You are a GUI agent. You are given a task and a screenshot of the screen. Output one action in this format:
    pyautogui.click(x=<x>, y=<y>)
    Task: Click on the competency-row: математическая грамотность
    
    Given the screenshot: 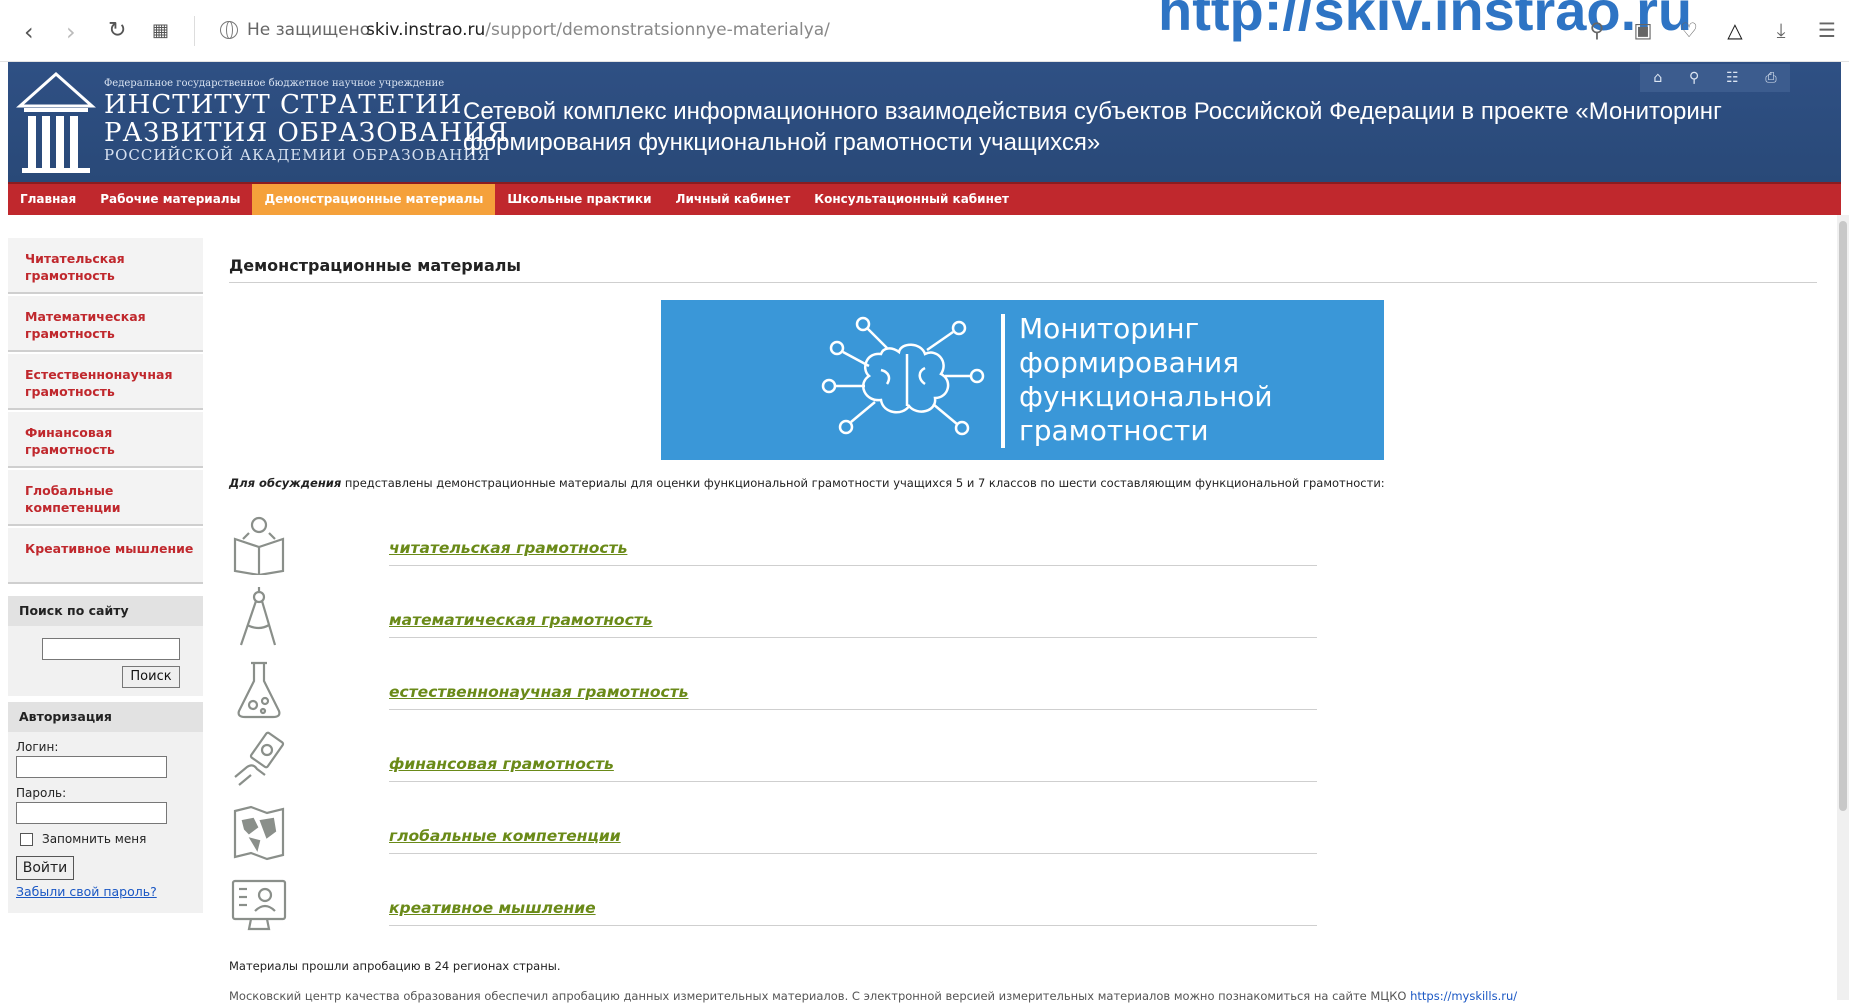 What is the action you would take?
    pyautogui.click(x=774, y=617)
    